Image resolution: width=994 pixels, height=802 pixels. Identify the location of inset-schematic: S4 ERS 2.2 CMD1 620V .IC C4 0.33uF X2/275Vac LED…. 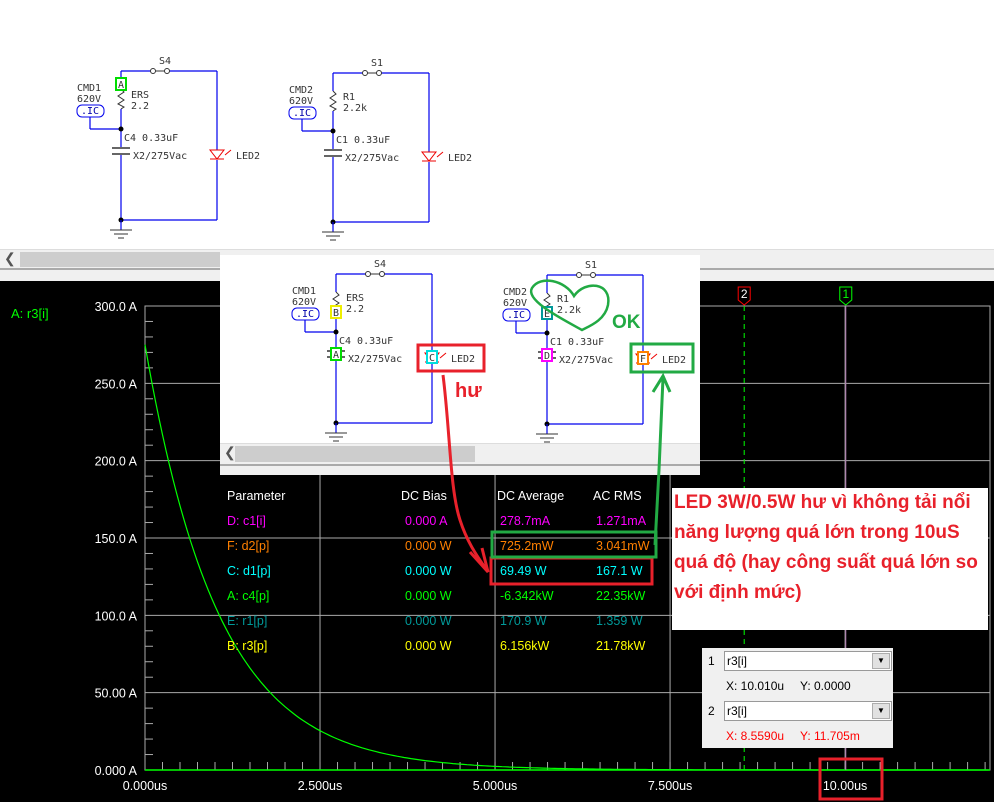
(460, 360).